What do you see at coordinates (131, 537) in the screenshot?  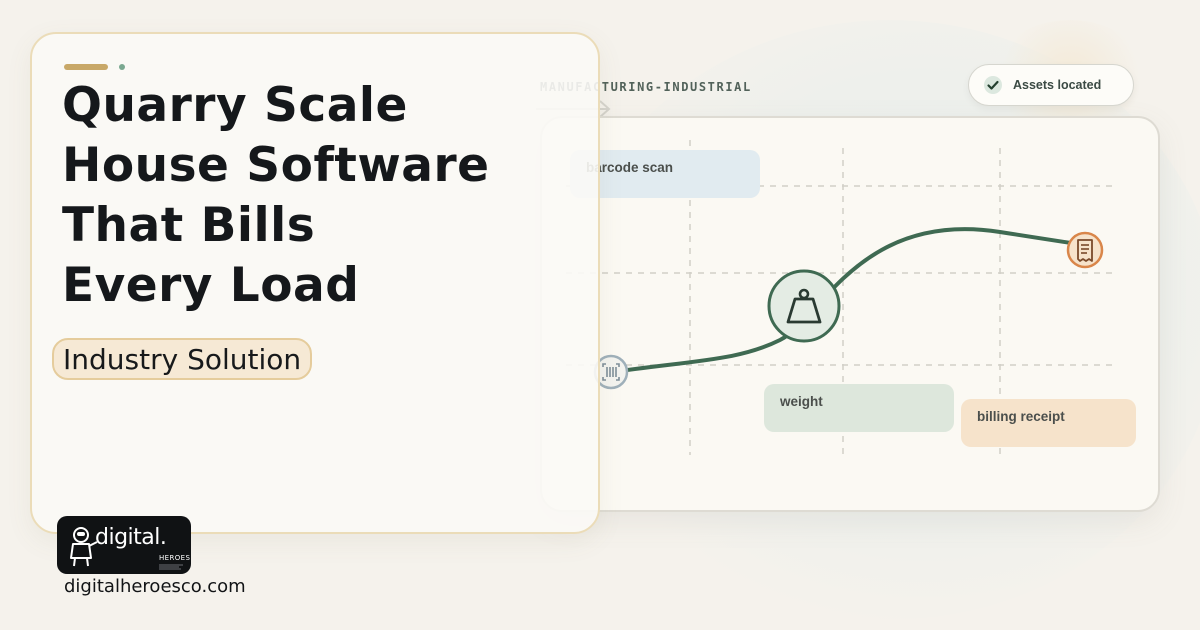 I see `brand-logo-text: digital.` at bounding box center [131, 537].